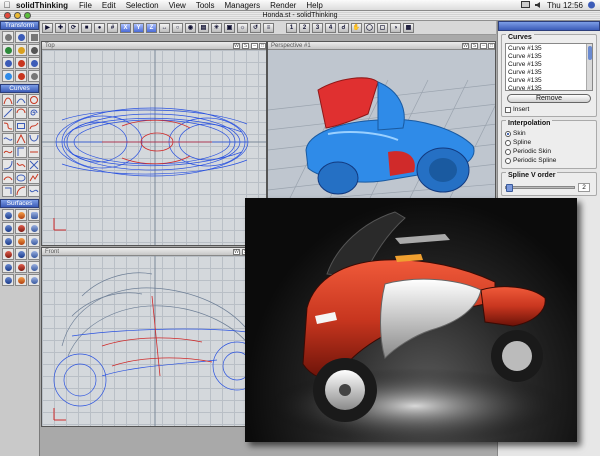 This screenshot has width=600, height=456. Describe the element at coordinates (540, 188) in the screenshot. I see `spline-order-slider` at that location.